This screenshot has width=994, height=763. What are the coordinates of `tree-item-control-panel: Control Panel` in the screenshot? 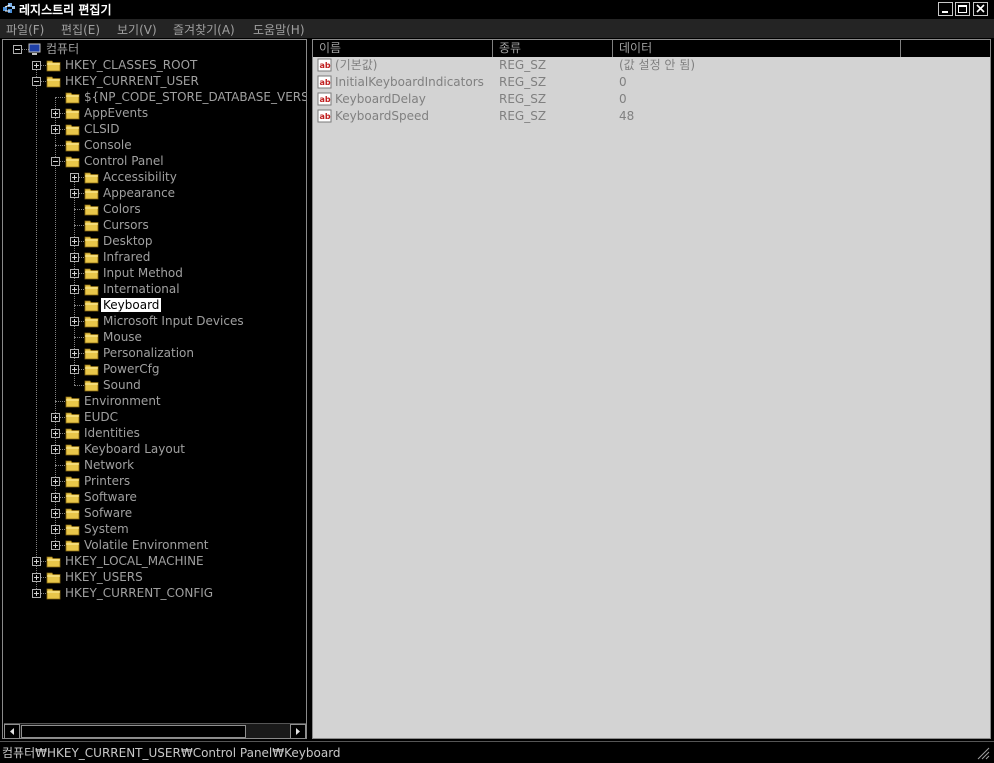 It's located at (154, 161).